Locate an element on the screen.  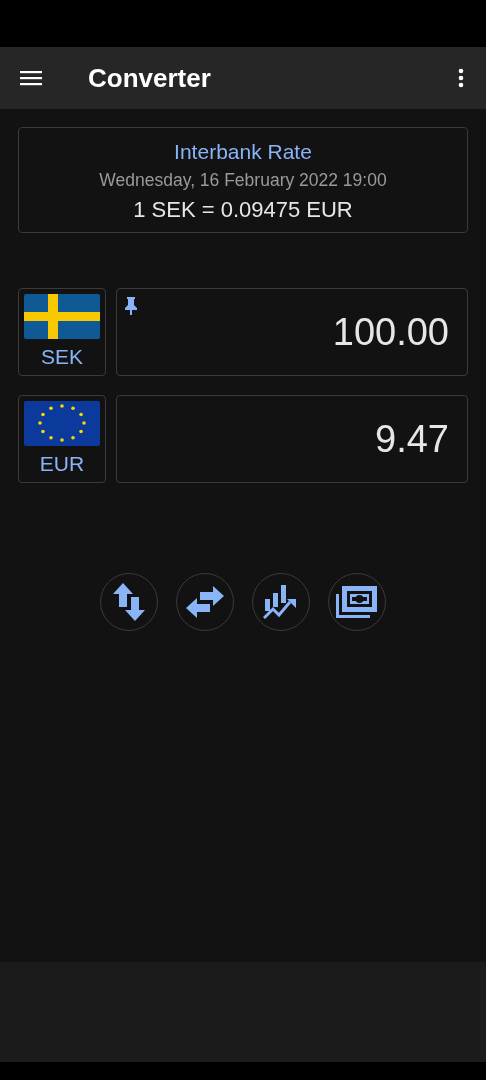
toolbar-title: Converter is located at coordinates (150, 78).